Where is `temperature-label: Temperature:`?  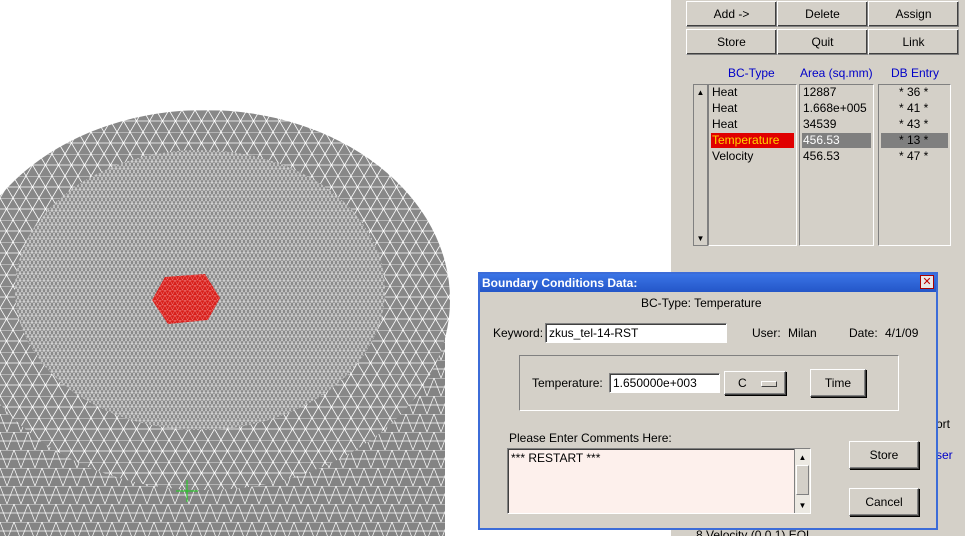
temperature-label: Temperature: is located at coordinates (567, 383).